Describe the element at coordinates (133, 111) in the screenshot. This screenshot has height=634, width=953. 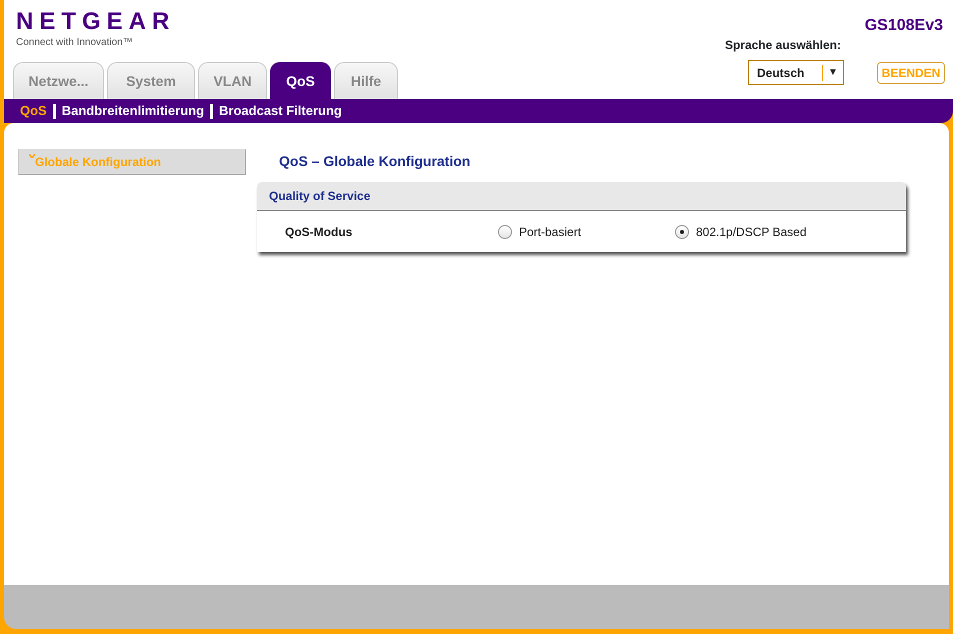
I see `subnav-link: Bandbreitenlimitierung` at that location.